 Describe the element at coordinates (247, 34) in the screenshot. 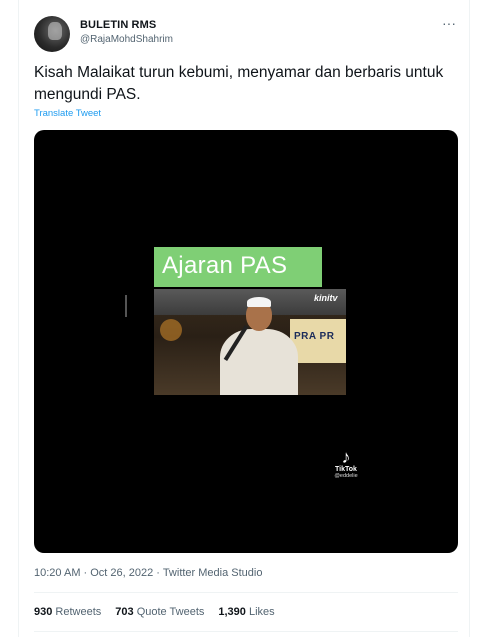

I see `tweet-header: BULETIN RMS @RajaMohdShahrim ···` at that location.